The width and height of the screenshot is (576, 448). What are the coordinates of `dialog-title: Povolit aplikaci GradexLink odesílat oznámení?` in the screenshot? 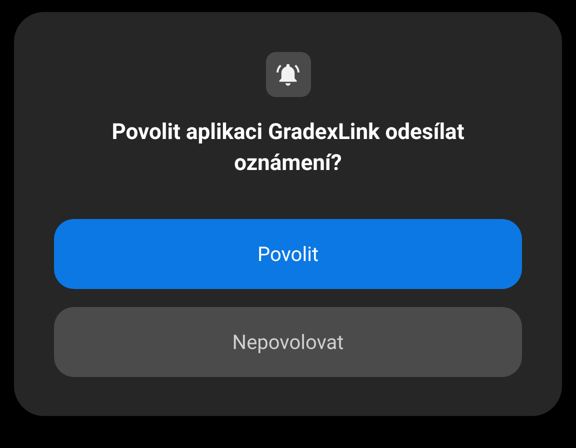 It's located at (288, 148).